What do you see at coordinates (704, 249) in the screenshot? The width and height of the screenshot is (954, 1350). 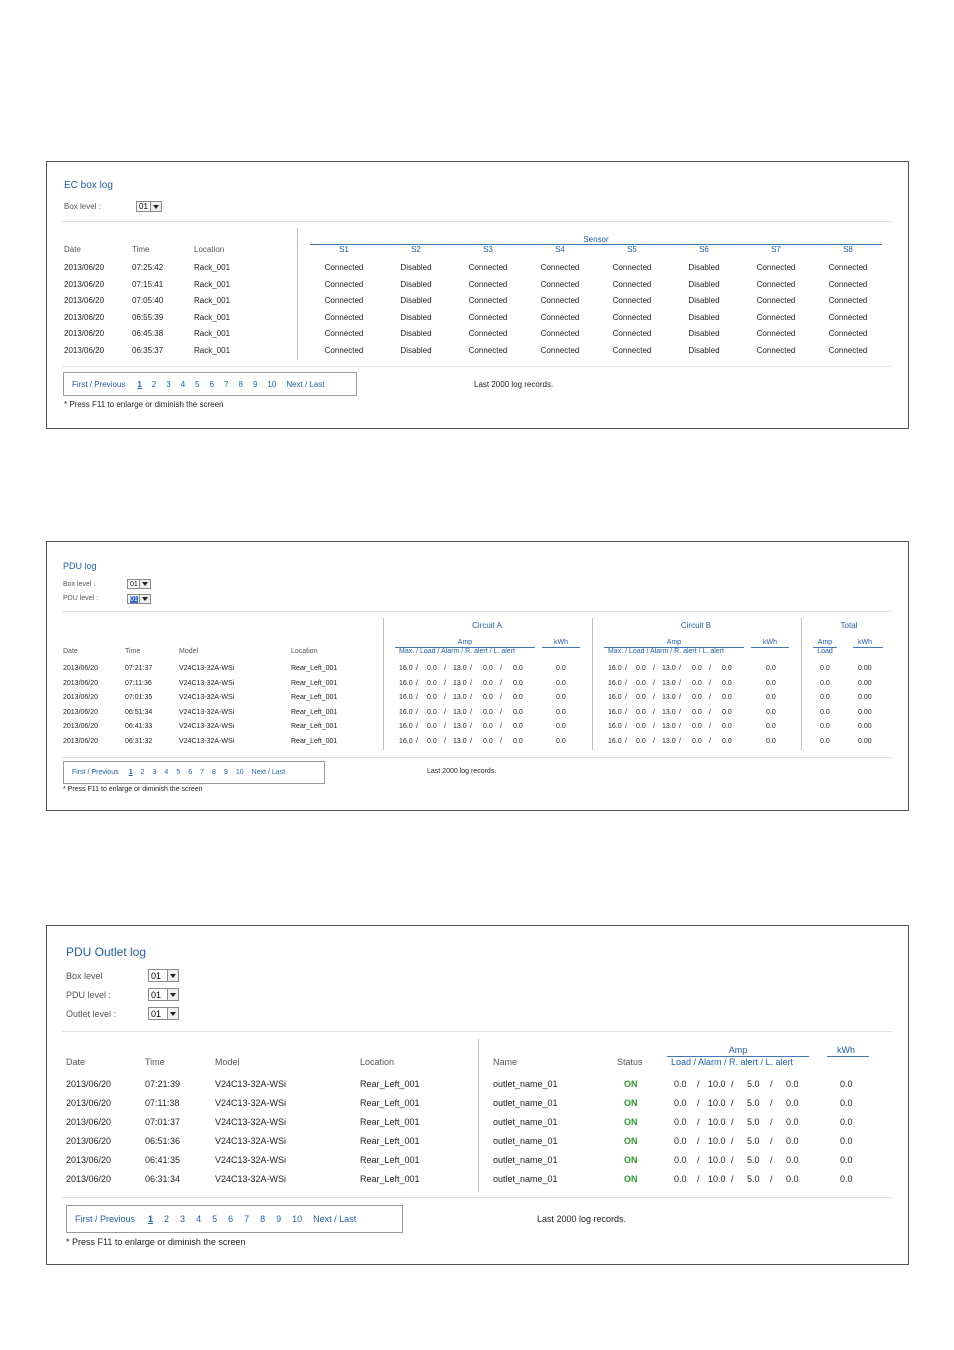 I see `sensor-header-s6: S6` at bounding box center [704, 249].